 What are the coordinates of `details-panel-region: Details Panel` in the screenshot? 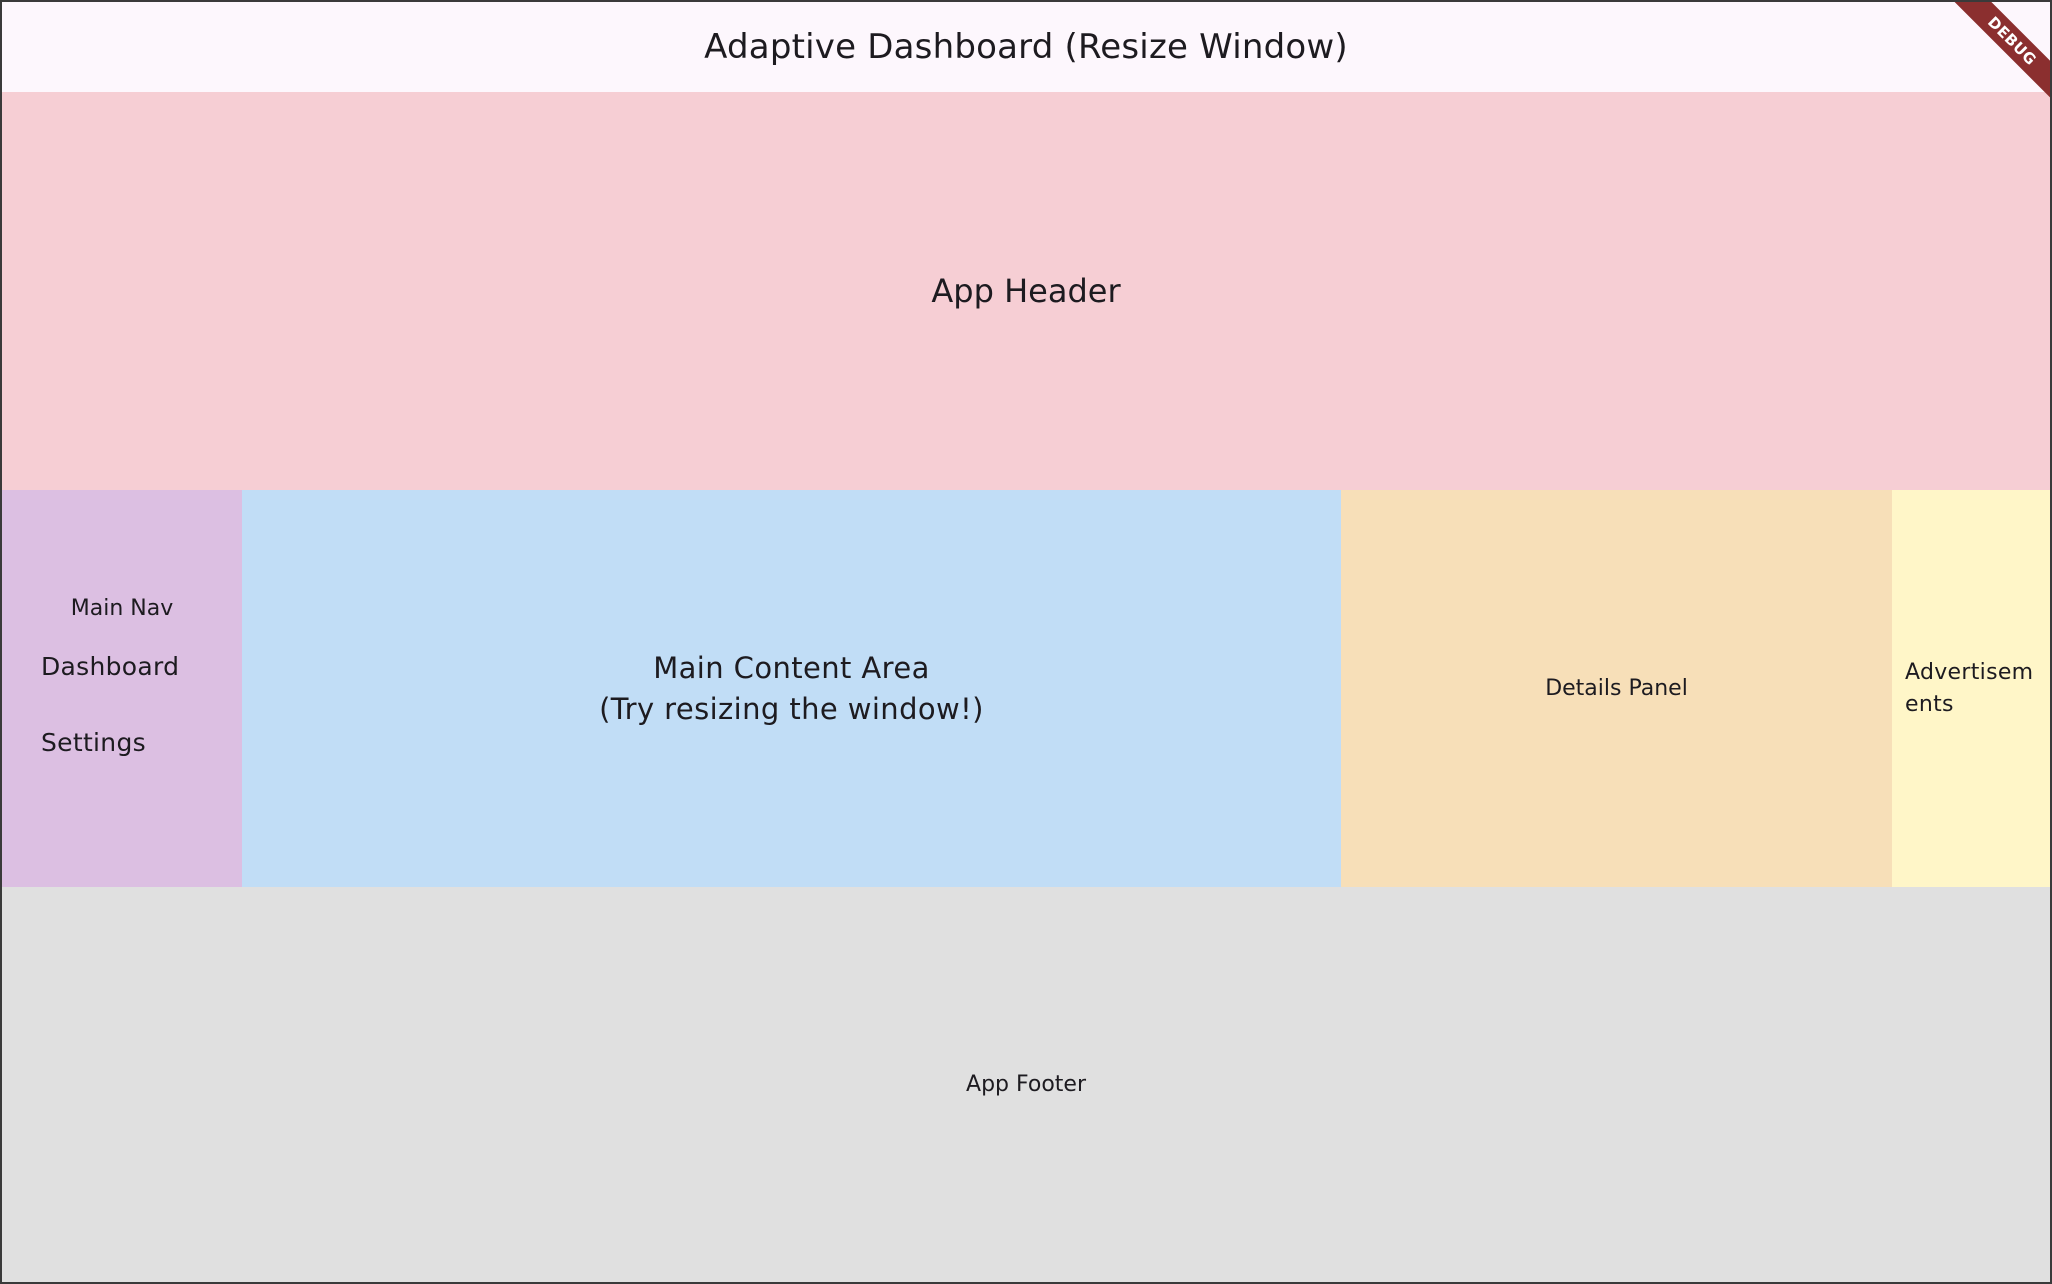 It's located at (1616, 688).